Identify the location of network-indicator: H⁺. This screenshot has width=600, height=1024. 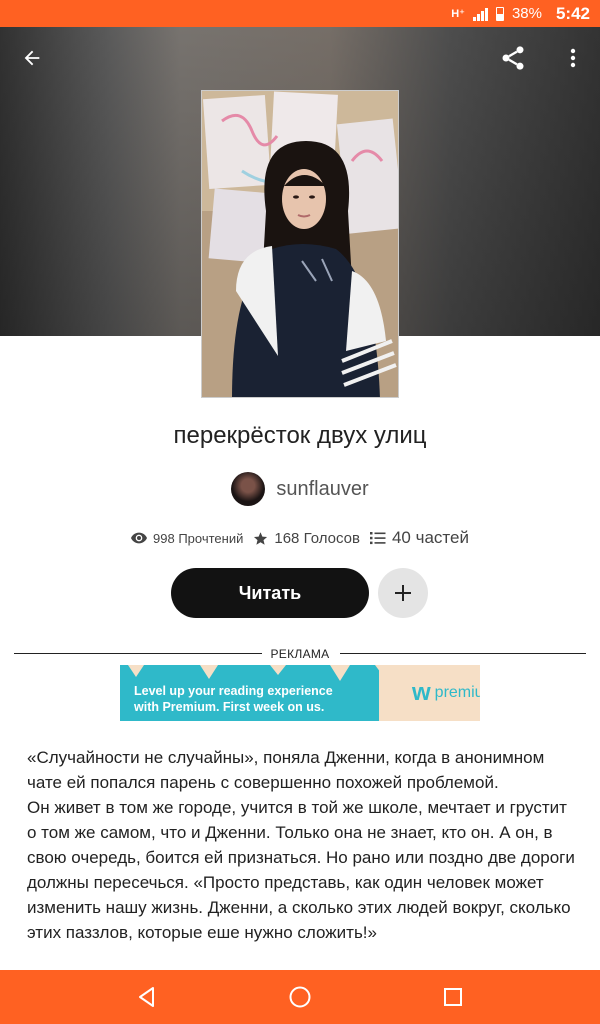
(458, 14).